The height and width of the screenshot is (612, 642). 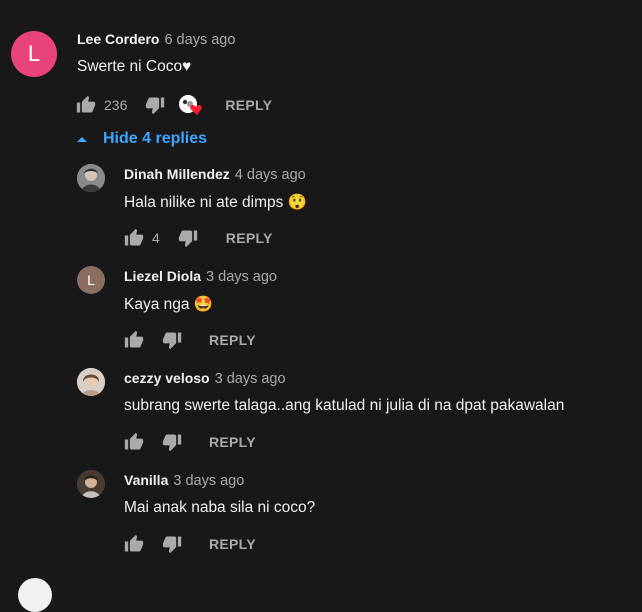 What do you see at coordinates (82, 139) in the screenshot?
I see `chevron-up-icon` at bounding box center [82, 139].